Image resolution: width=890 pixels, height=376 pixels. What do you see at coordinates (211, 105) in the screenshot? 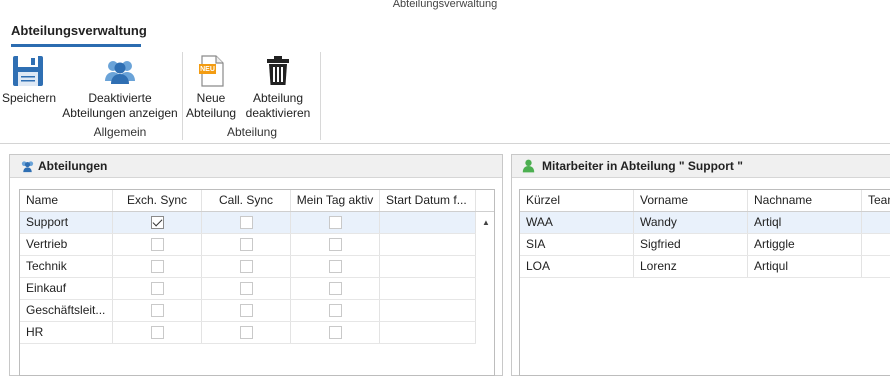
I see `new-department-label: Neue Abteilung` at bounding box center [211, 105].